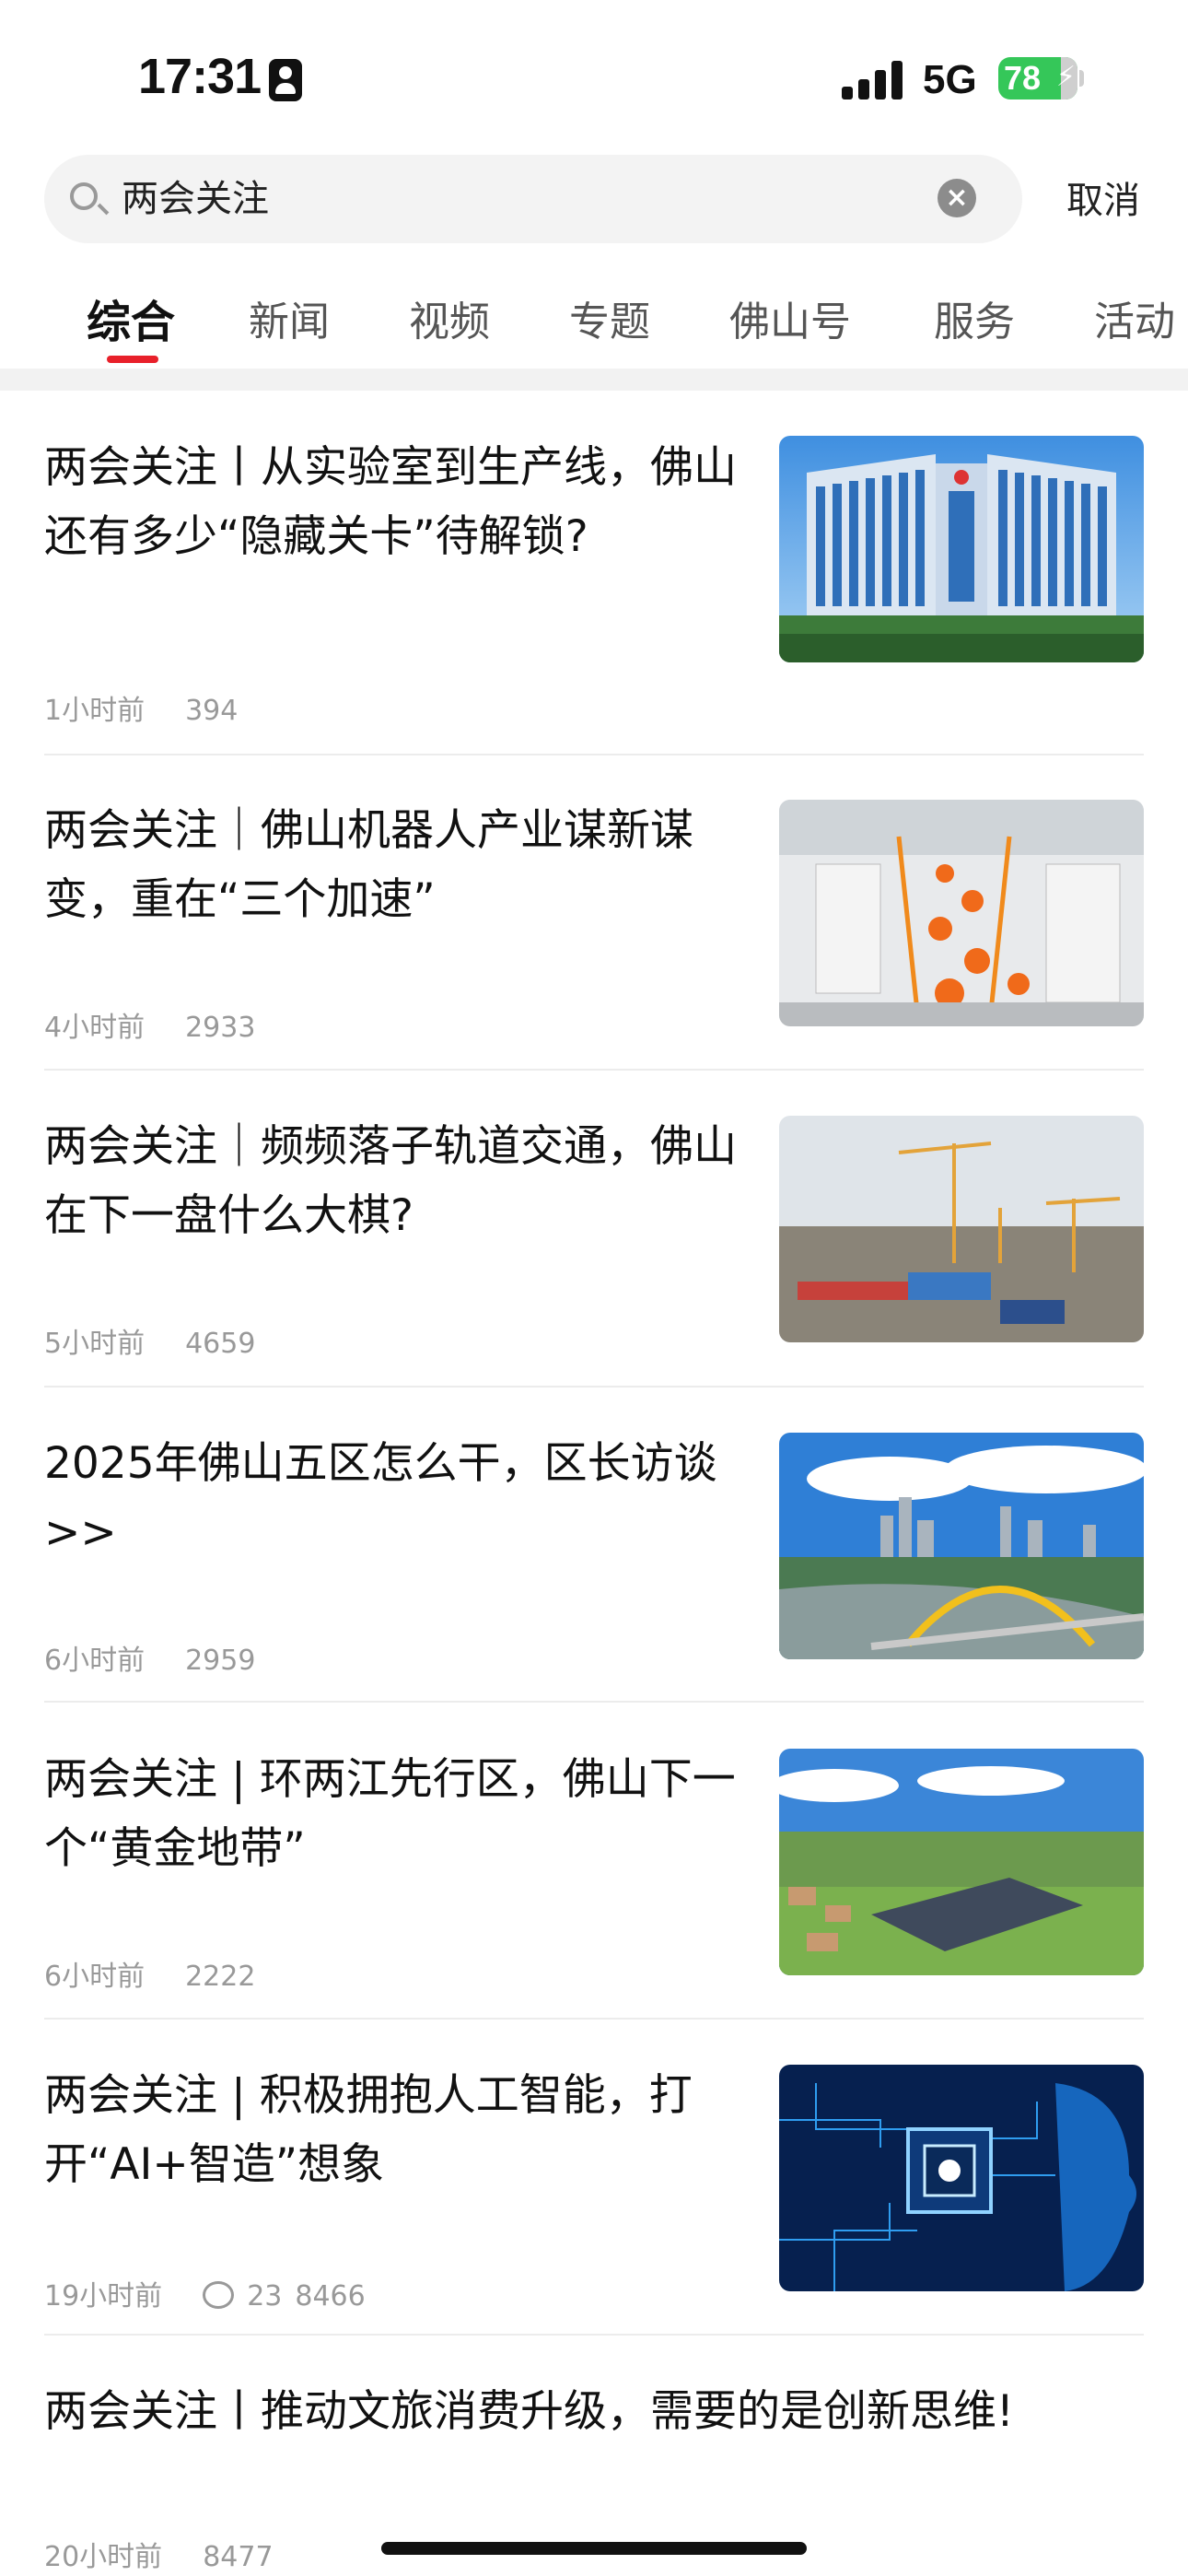  I want to click on news-views: 394, so click(212, 711).